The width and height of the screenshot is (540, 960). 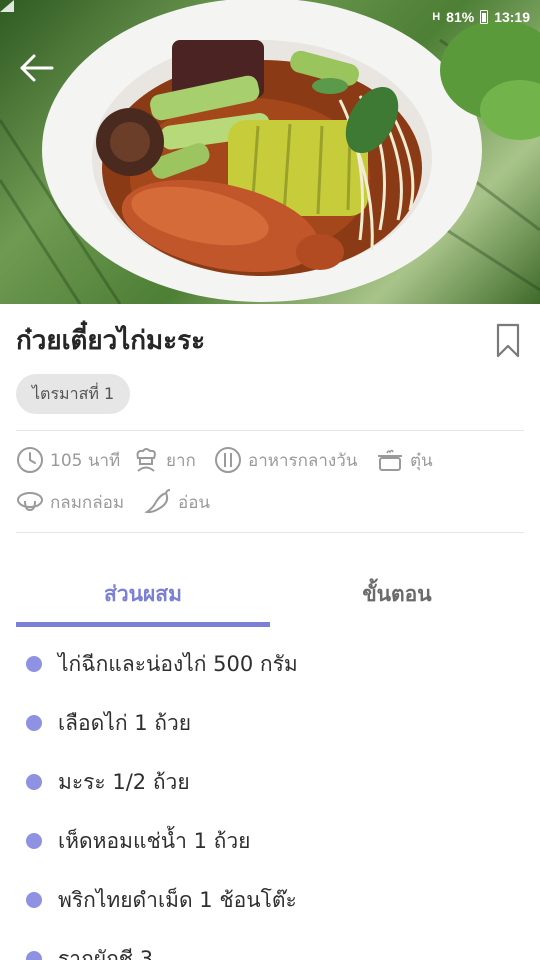 I want to click on tab-steps: ขั้นตอน, so click(x=397, y=596).